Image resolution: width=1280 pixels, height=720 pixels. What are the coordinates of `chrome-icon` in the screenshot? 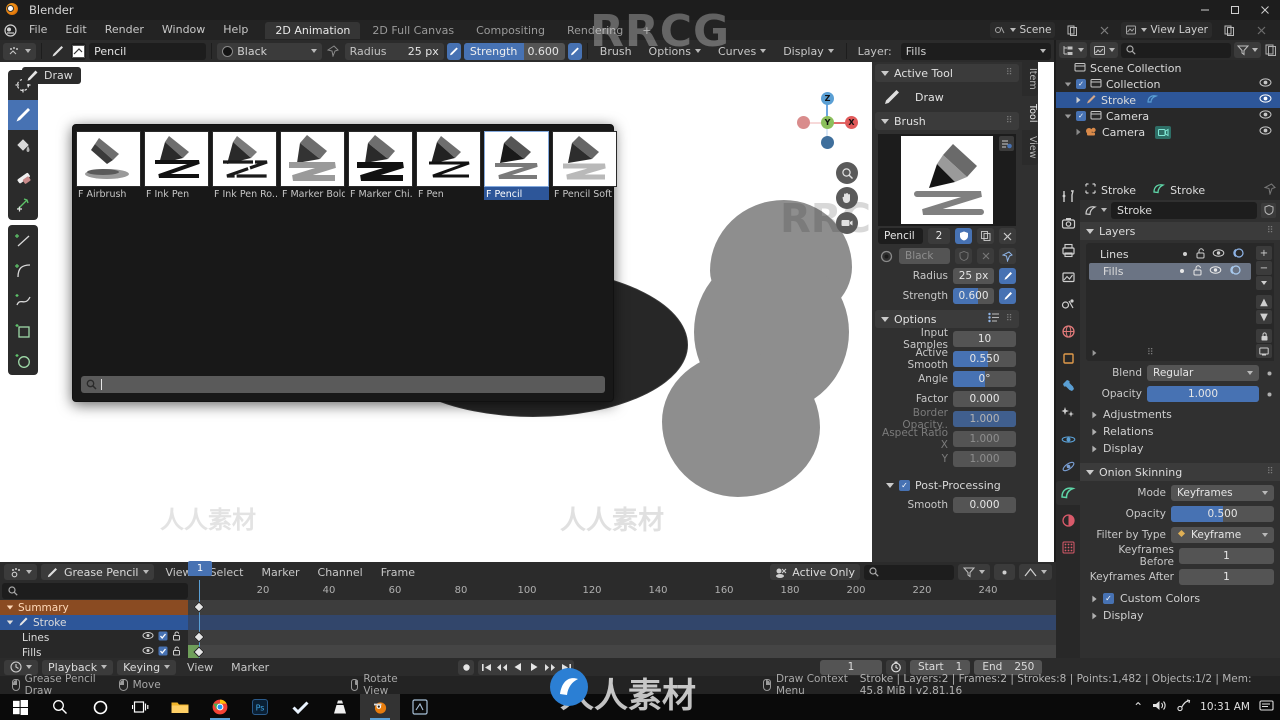 It's located at (220, 707).